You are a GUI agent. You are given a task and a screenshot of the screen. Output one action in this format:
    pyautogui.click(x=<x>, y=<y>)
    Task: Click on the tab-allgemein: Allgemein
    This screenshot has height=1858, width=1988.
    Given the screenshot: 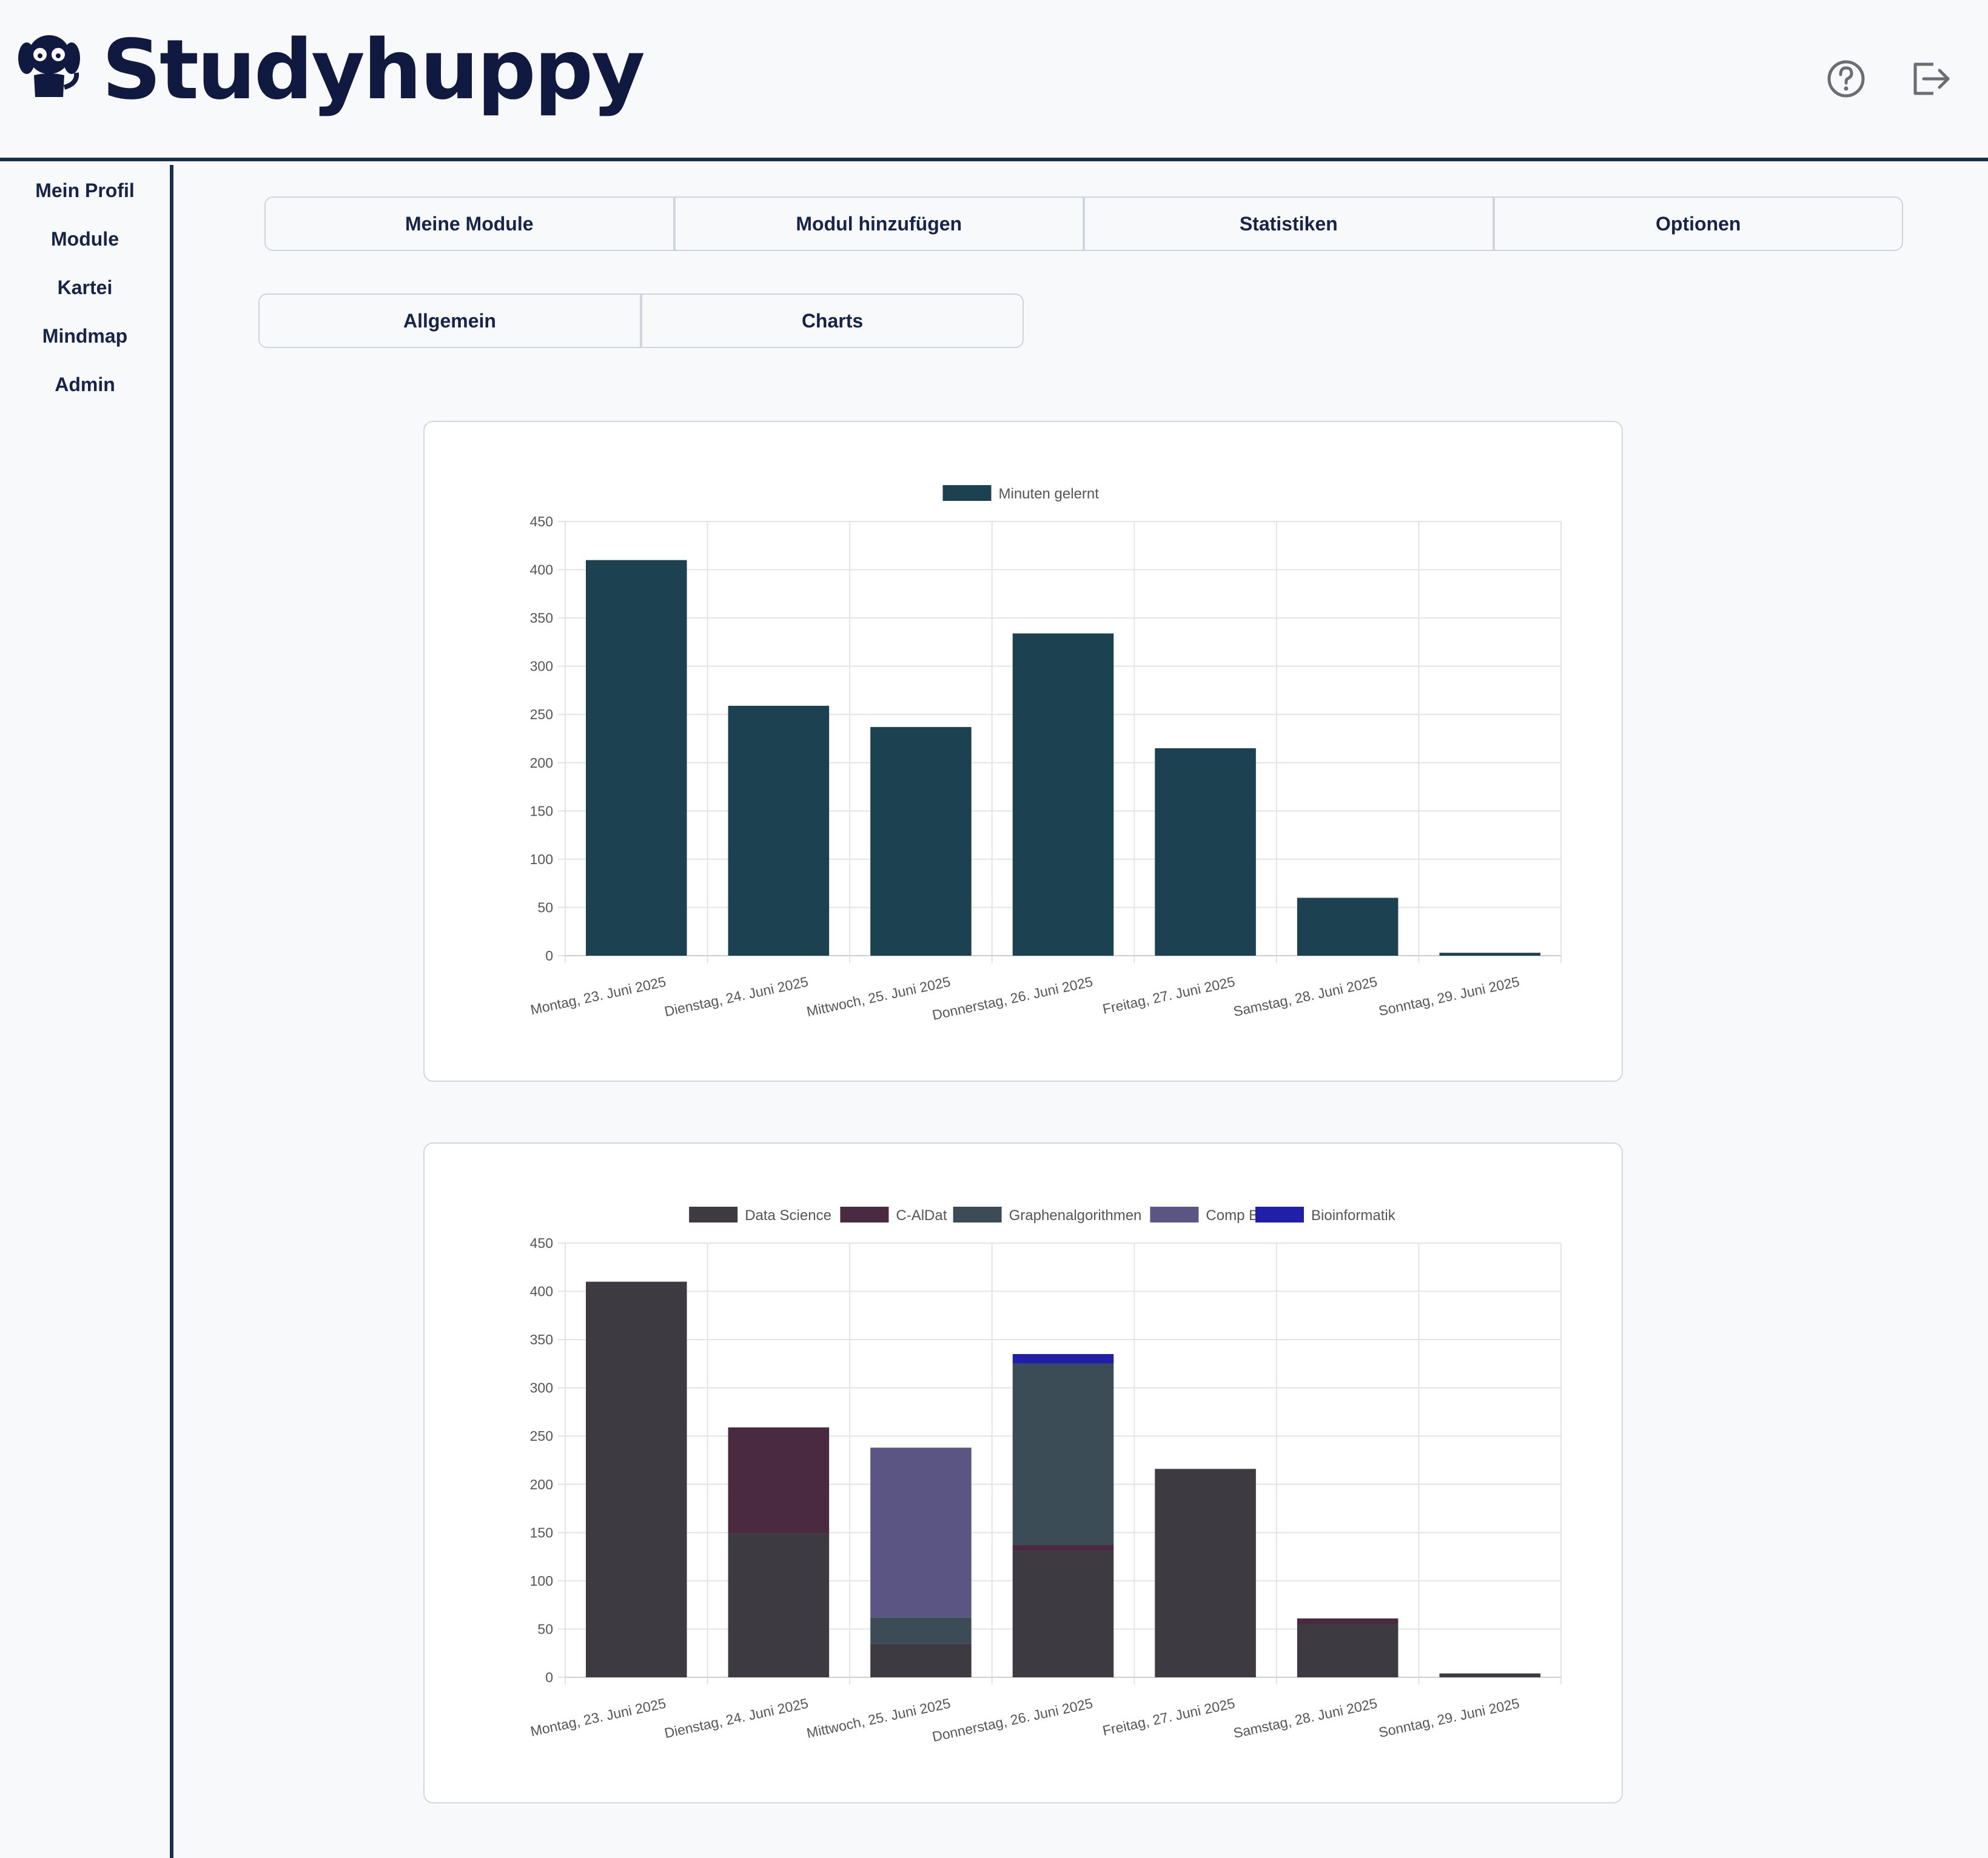 What is the action you would take?
    pyautogui.click(x=449, y=320)
    